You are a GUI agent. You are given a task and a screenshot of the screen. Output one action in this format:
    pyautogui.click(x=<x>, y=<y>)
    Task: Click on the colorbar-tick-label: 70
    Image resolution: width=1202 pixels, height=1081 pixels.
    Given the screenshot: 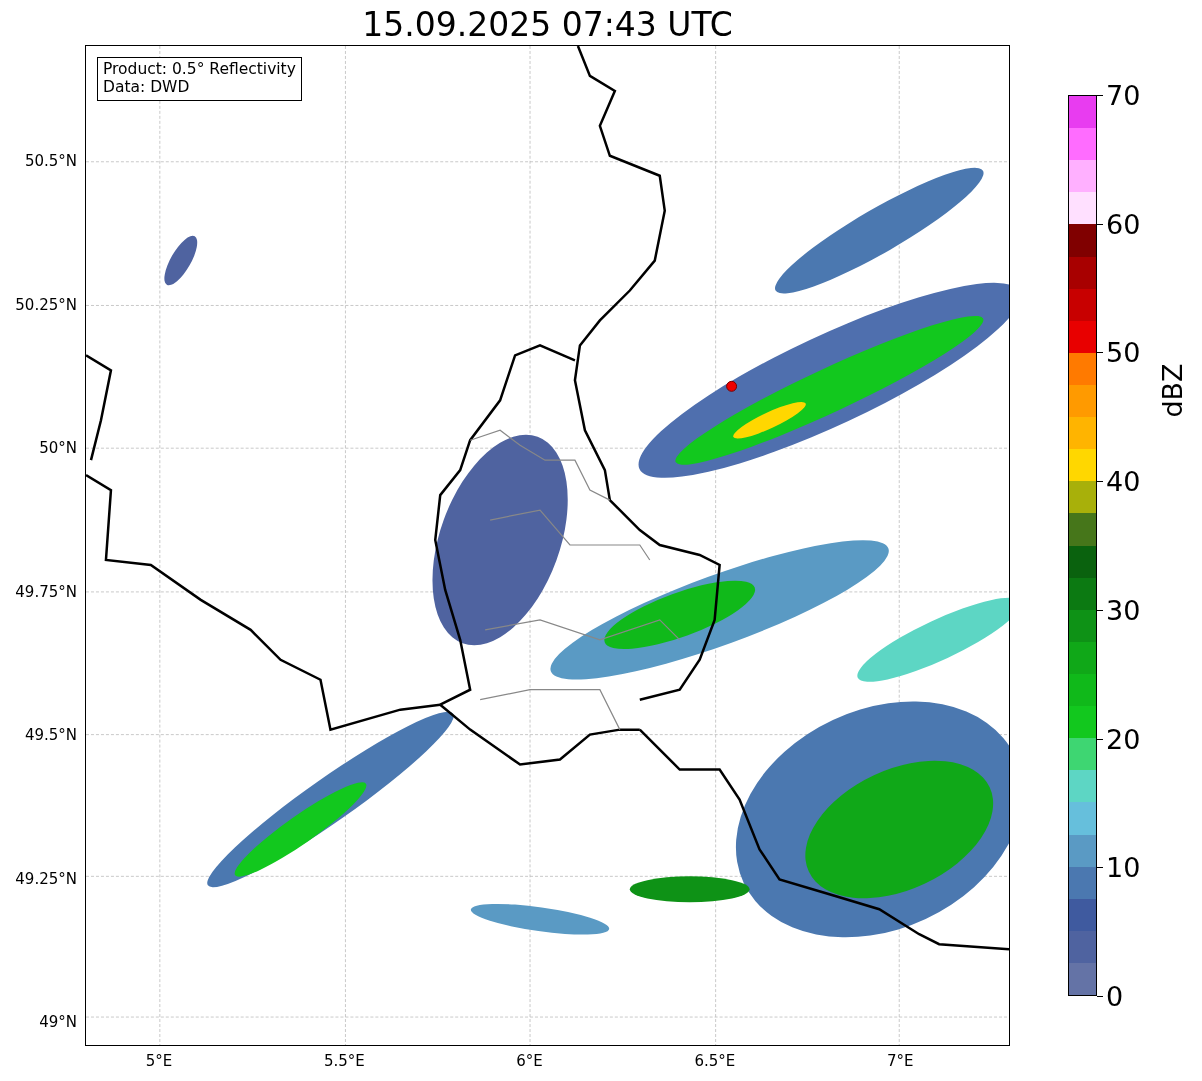 What is the action you would take?
    pyautogui.click(x=1123, y=95)
    